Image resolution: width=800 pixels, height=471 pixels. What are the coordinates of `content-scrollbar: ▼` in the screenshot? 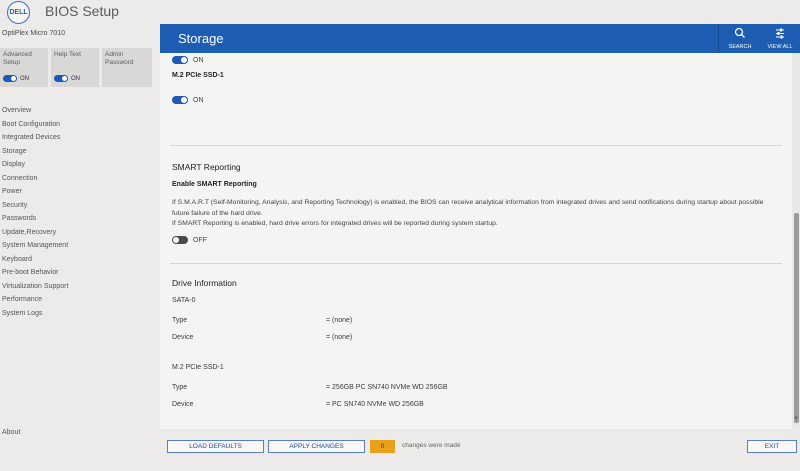 It's located at (796, 241).